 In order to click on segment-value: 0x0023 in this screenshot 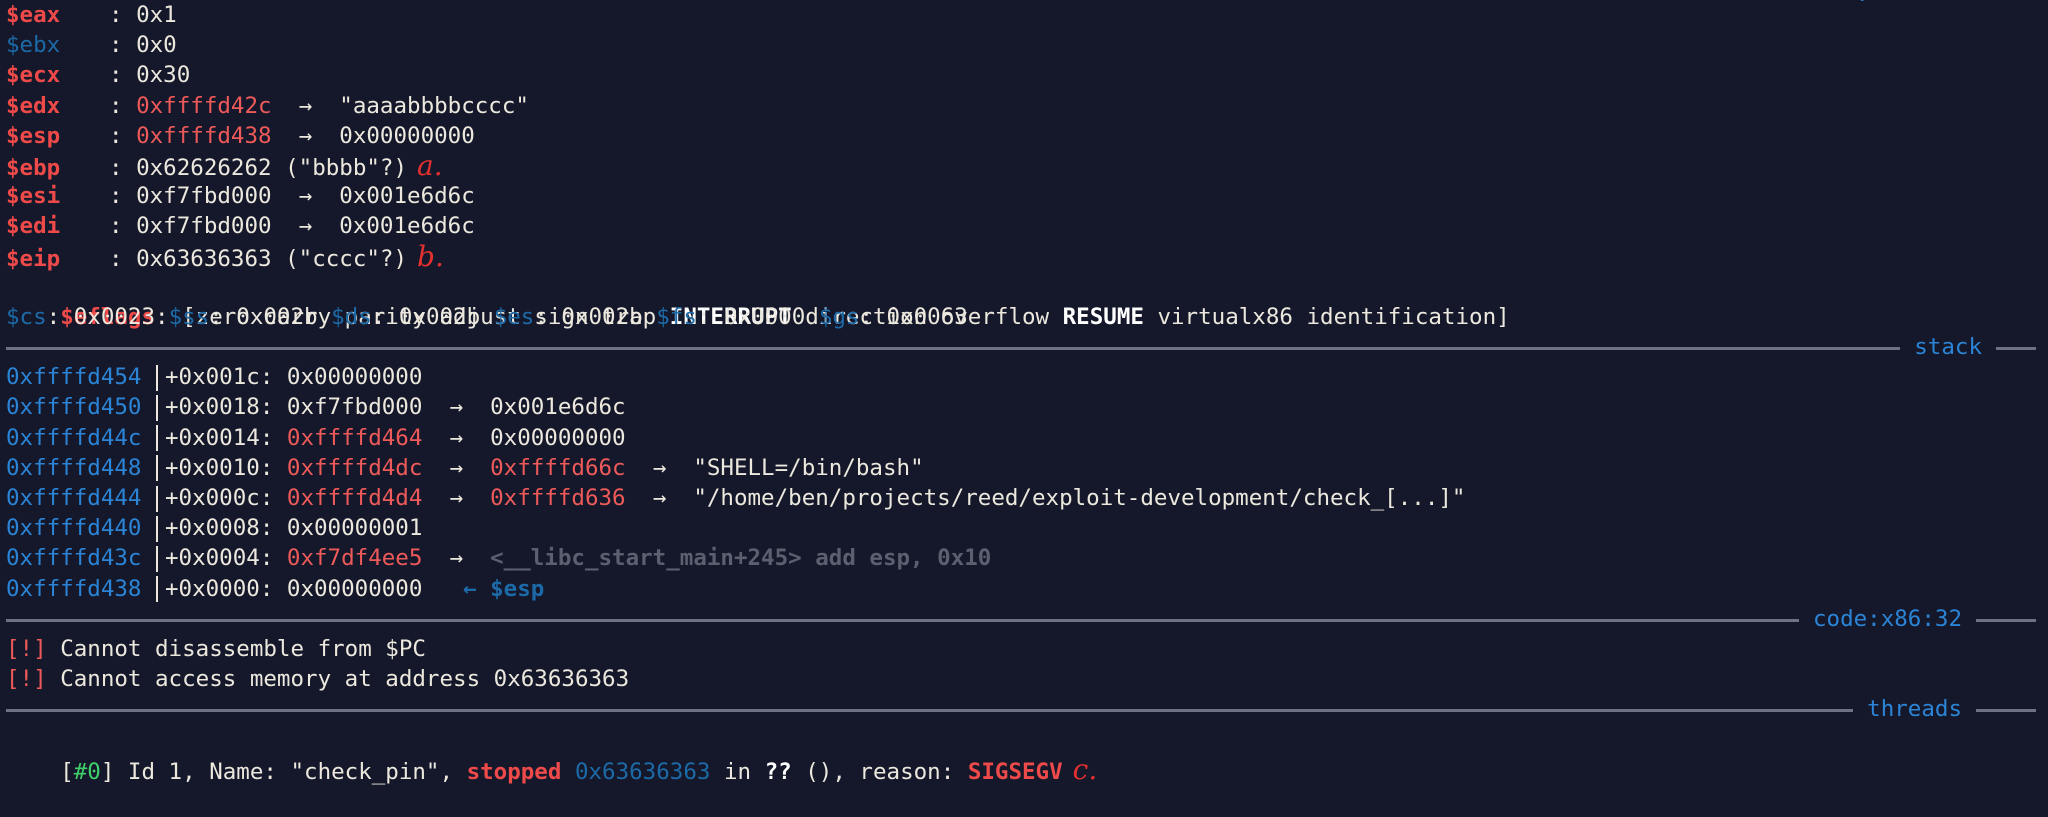, I will do `click(114, 316)`.